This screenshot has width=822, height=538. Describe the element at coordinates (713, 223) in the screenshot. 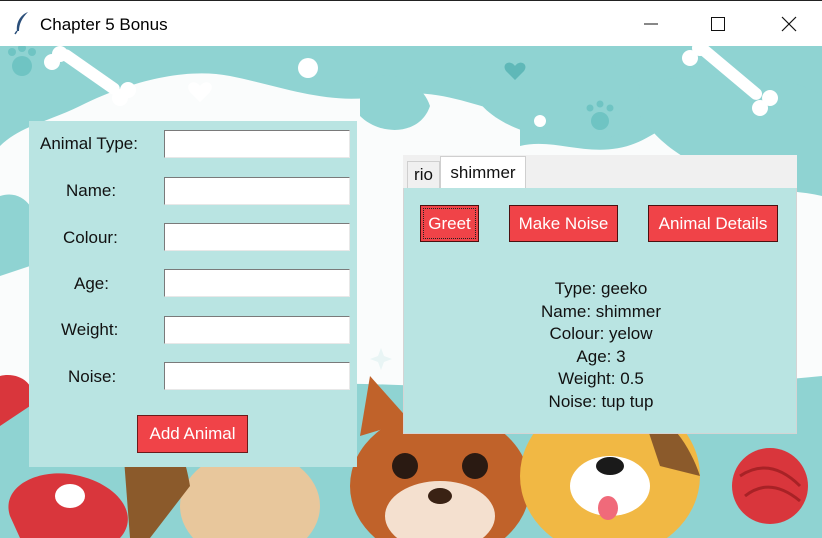

I see `animal-details-button: Animal Details` at that location.